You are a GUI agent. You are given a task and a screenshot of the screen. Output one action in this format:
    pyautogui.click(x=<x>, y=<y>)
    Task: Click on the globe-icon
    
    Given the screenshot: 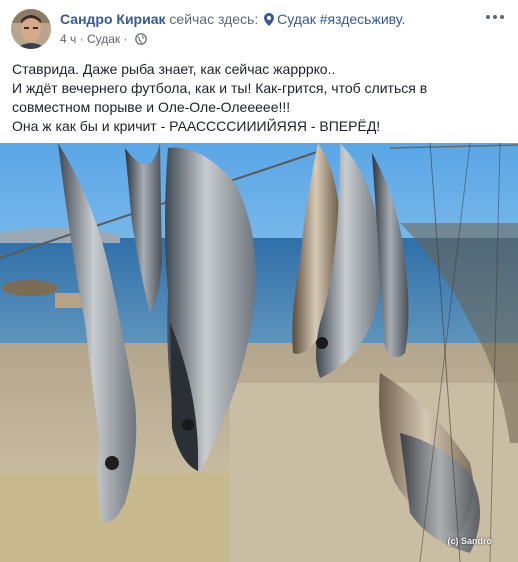 What is the action you would take?
    pyautogui.click(x=141, y=40)
    